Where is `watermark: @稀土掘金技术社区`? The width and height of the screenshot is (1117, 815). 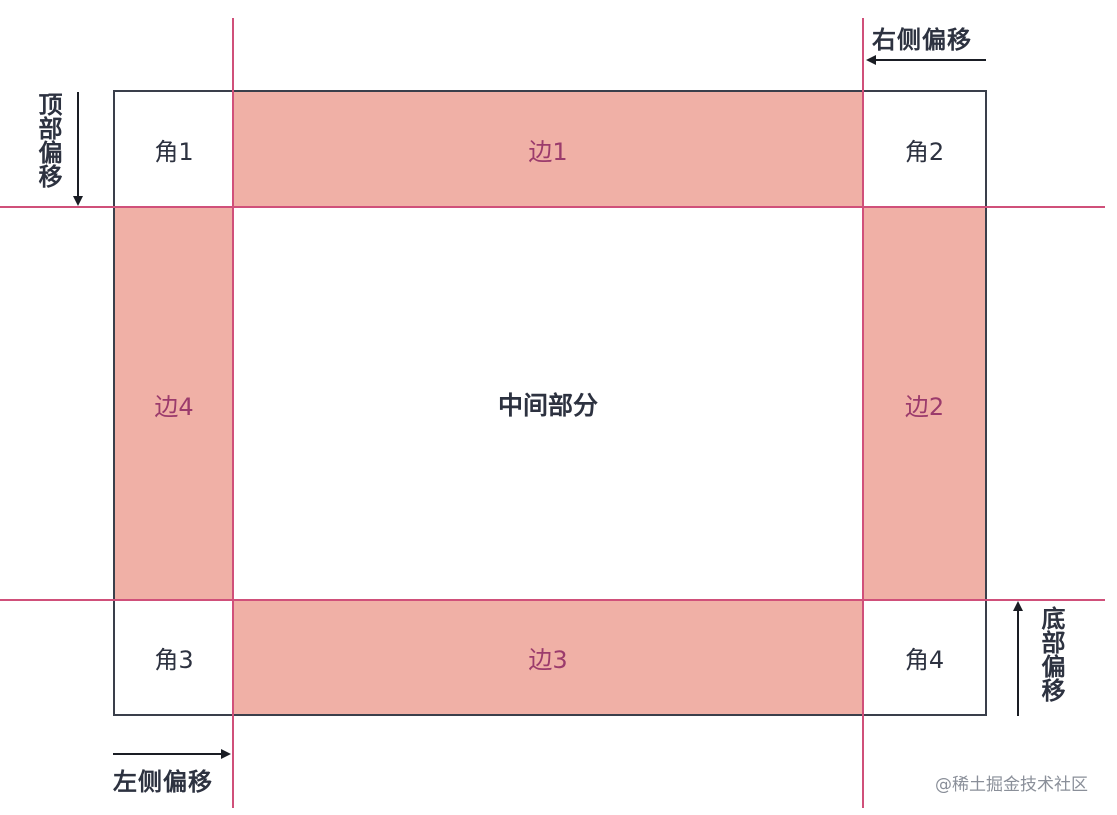
watermark: @稀土掘金技术社区 is located at coordinates (1011, 785).